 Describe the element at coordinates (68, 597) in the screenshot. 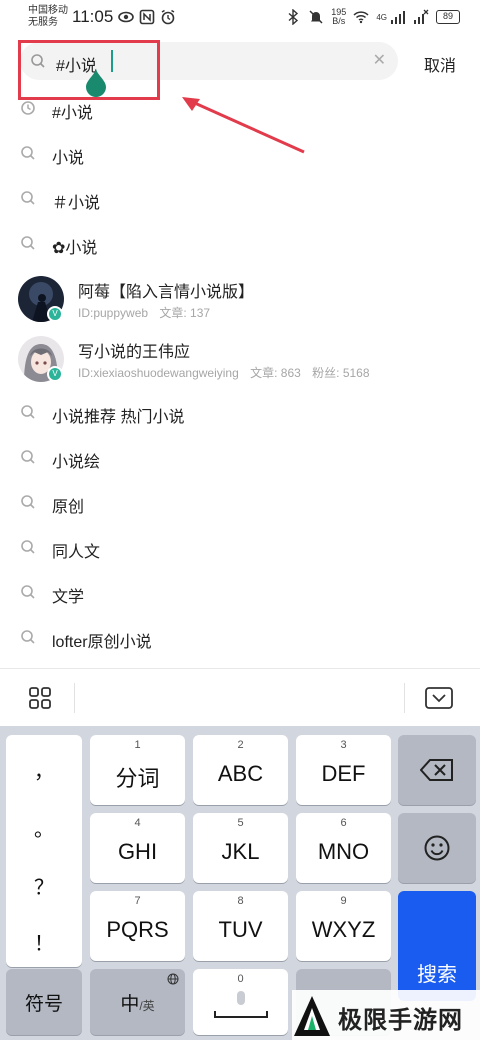

I see `suggestion-text: 文学` at that location.